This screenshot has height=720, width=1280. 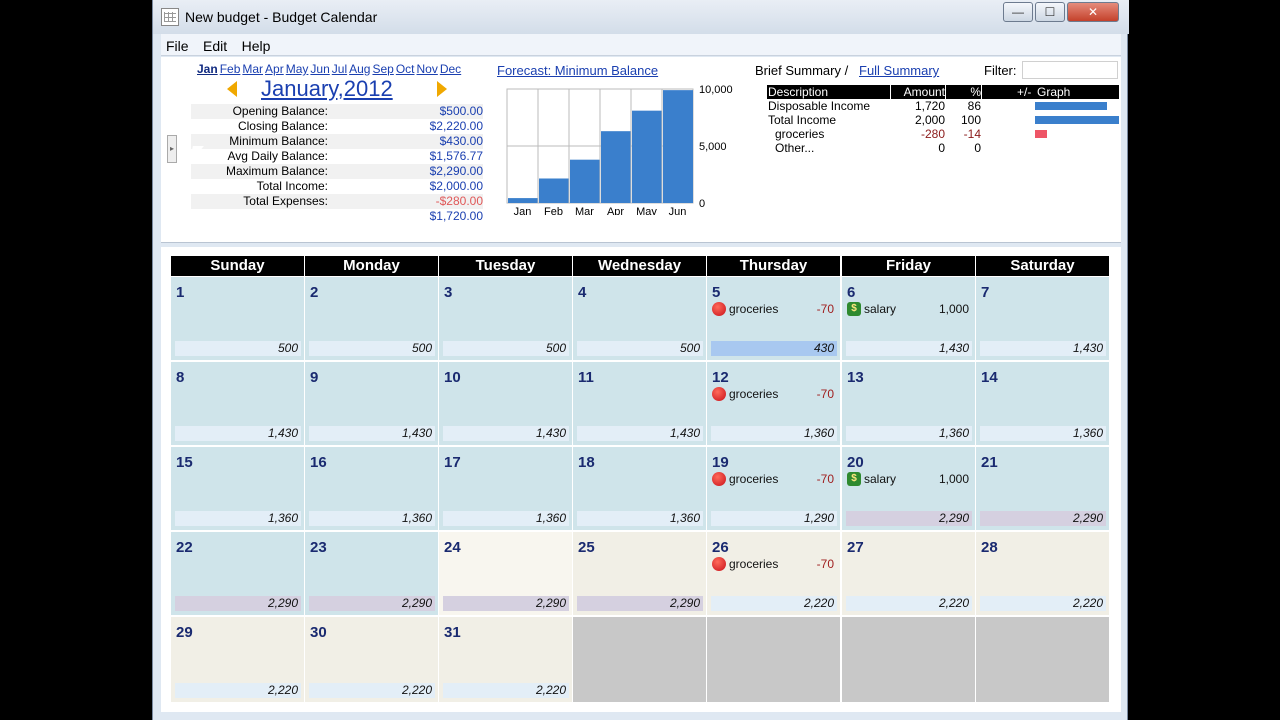 I want to click on month-link-aug: Aug, so click(x=359, y=69).